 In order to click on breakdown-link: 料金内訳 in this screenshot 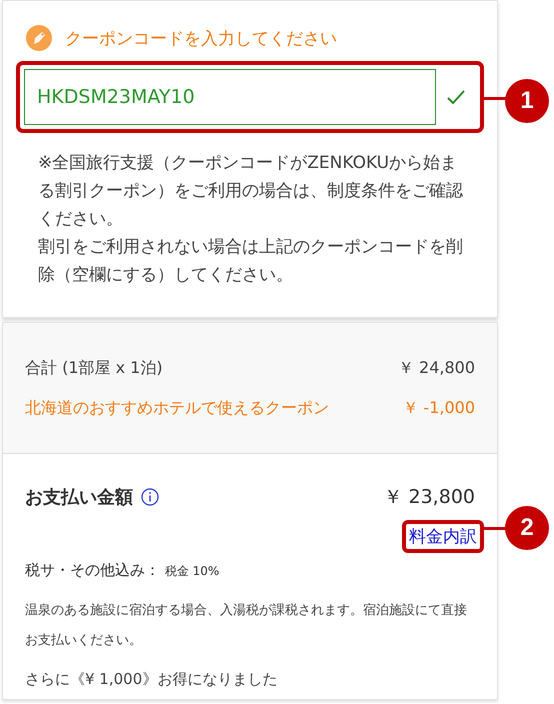, I will do `click(443, 537)`.